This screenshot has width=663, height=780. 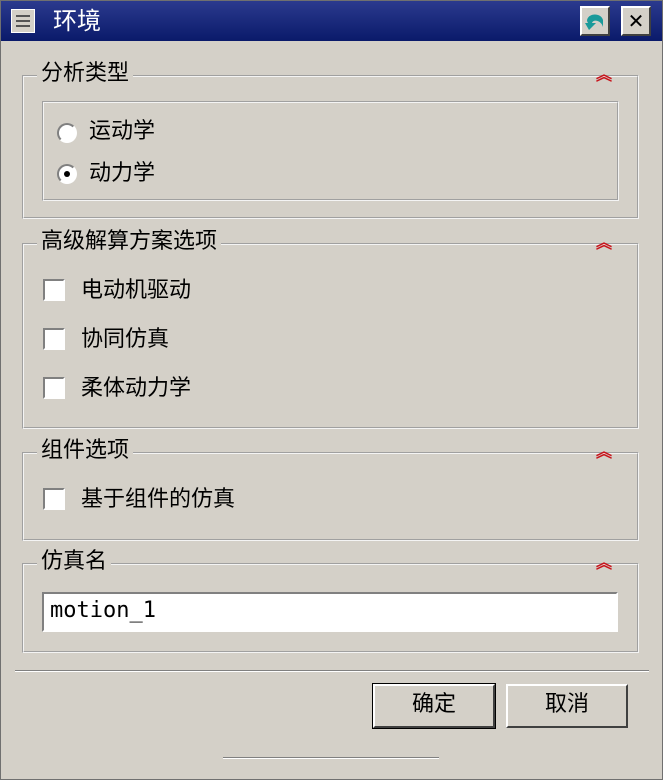 What do you see at coordinates (331, 758) in the screenshot?
I see `resize-grip` at bounding box center [331, 758].